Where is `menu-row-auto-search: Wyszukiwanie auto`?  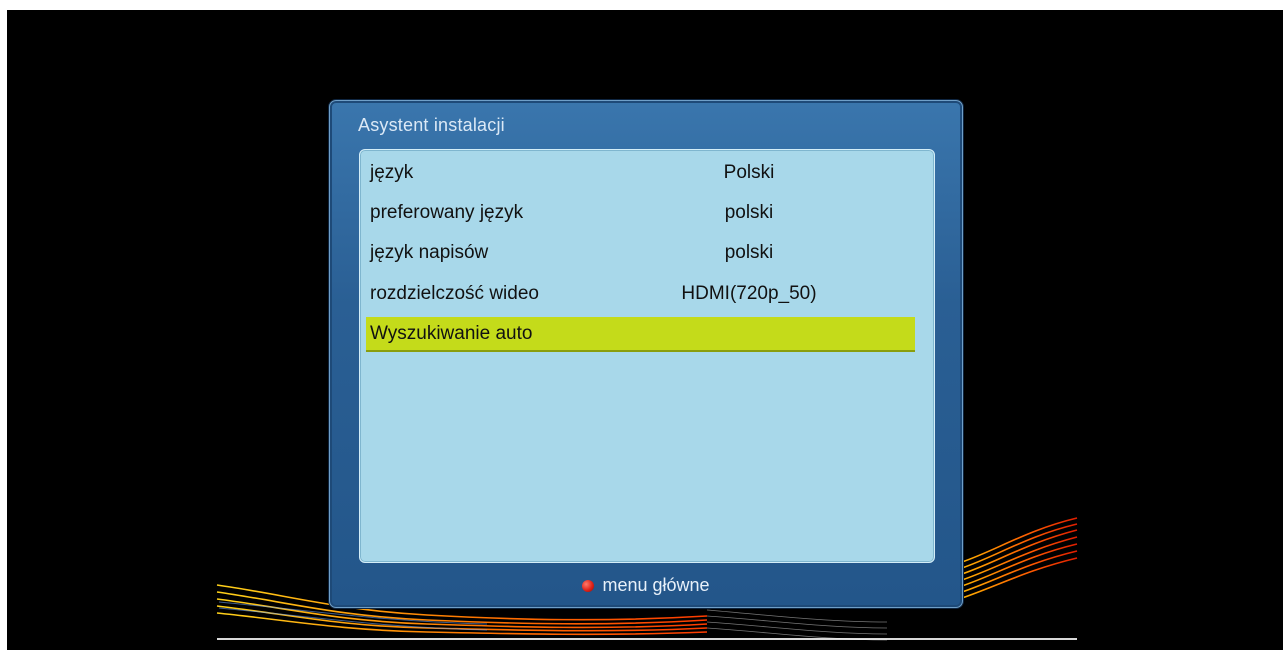 menu-row-auto-search: Wyszukiwanie auto is located at coordinates (640, 334).